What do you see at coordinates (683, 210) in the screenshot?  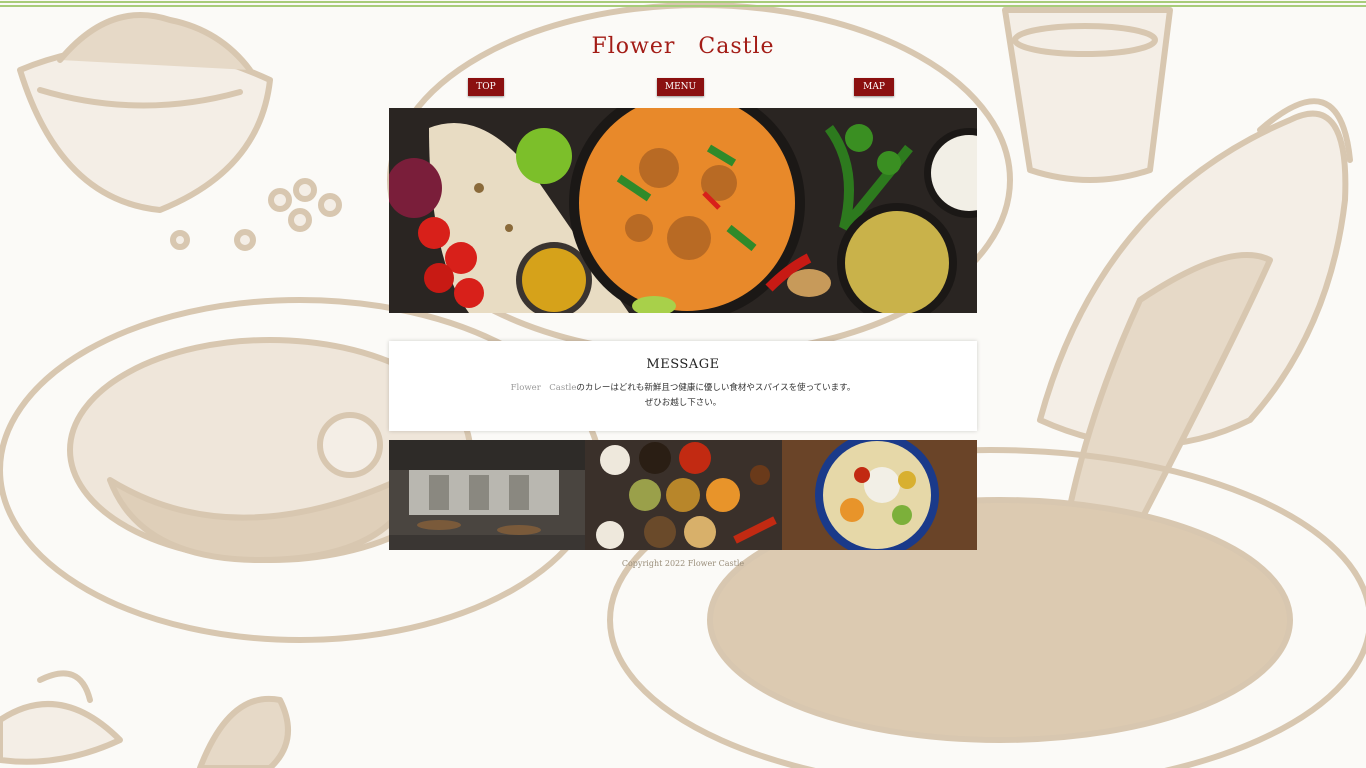 I see `hero-curry-image` at bounding box center [683, 210].